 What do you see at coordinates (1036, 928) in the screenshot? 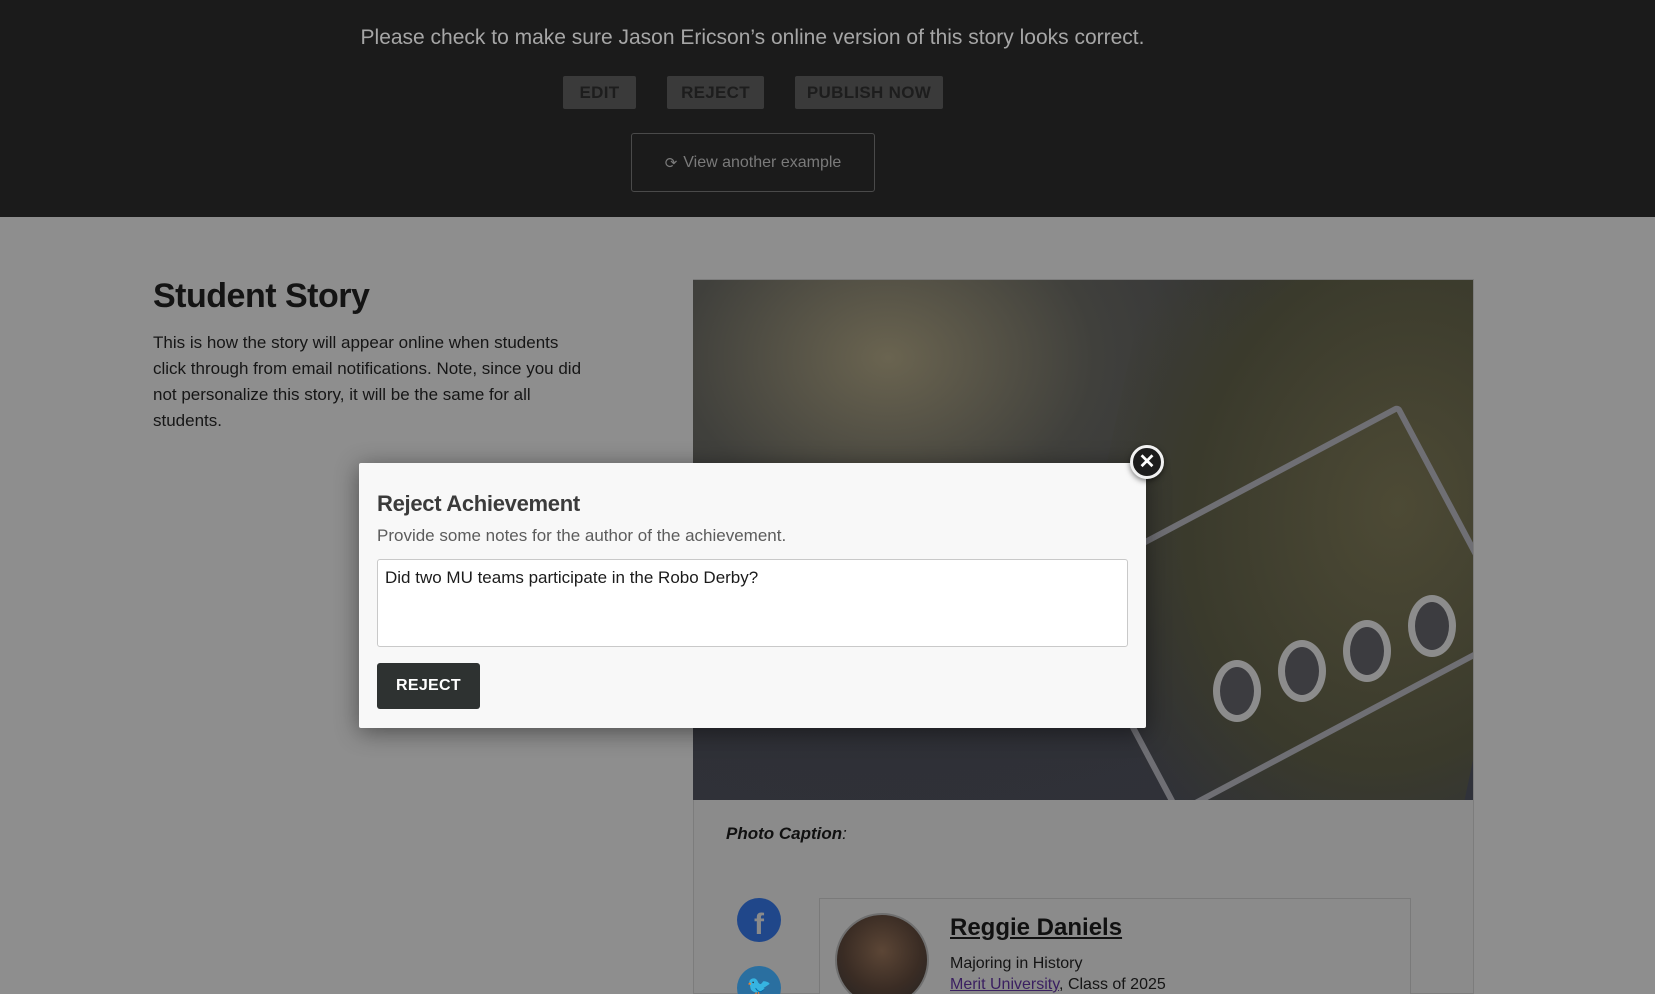
I see `profile-name-link: Reggie Daniels` at bounding box center [1036, 928].